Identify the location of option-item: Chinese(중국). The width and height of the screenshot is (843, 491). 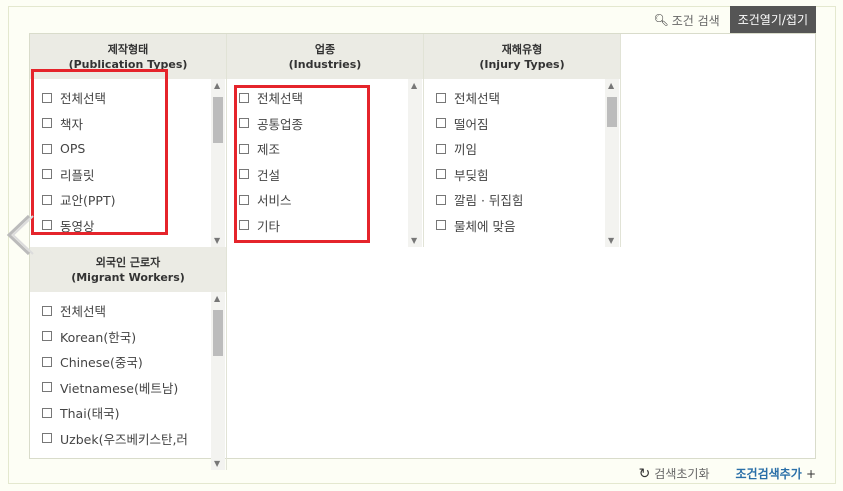
(134, 362).